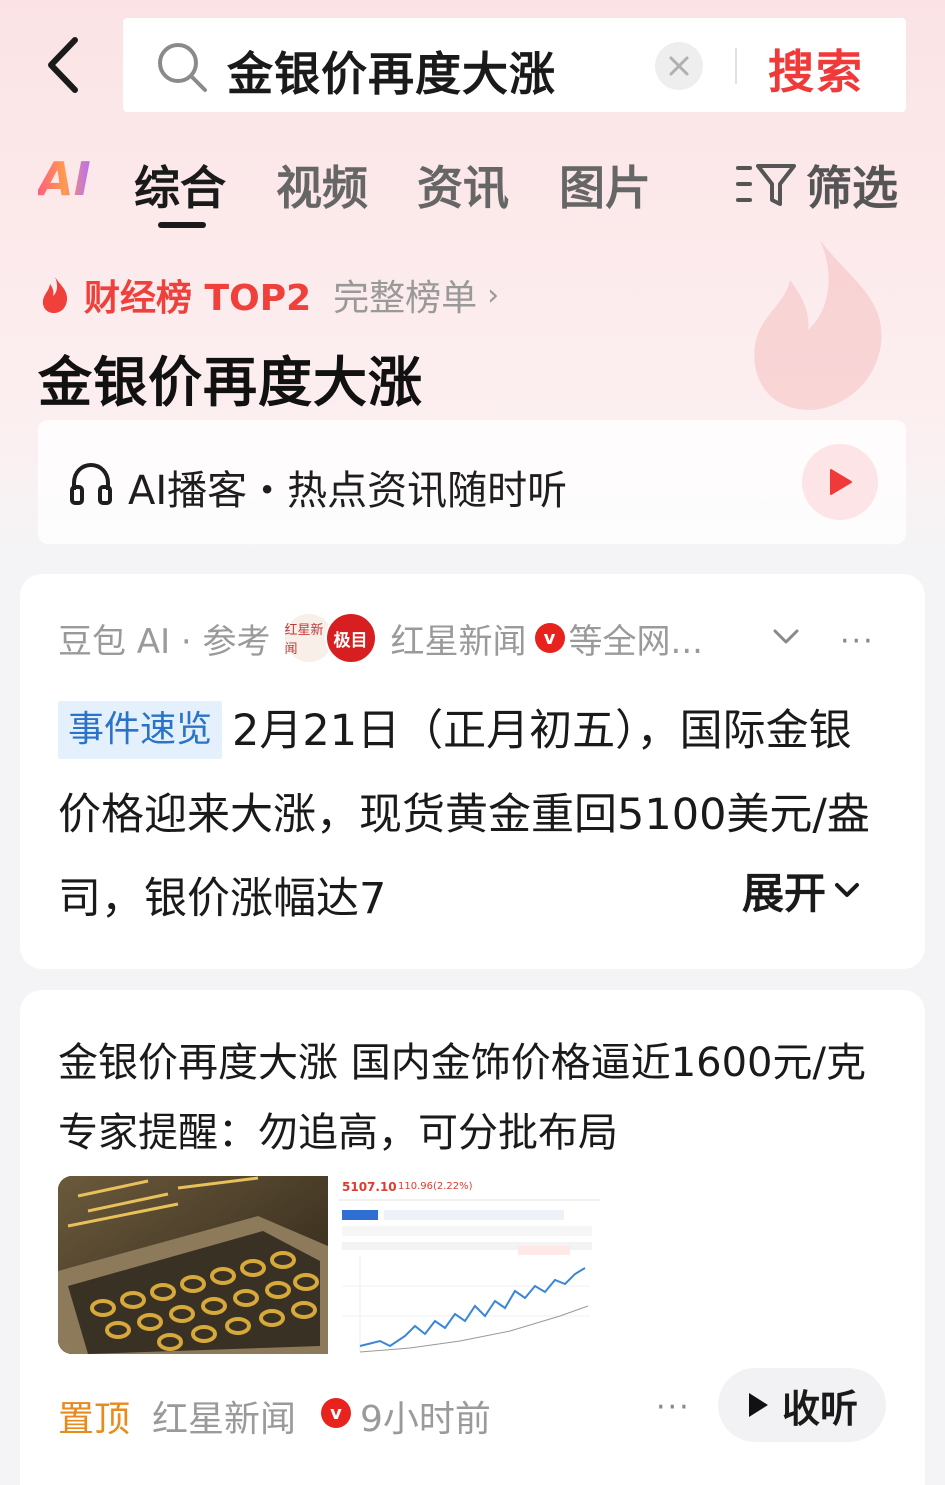  Describe the element at coordinates (673, 1407) in the screenshot. I see `article-more-options-icon: ···` at that location.